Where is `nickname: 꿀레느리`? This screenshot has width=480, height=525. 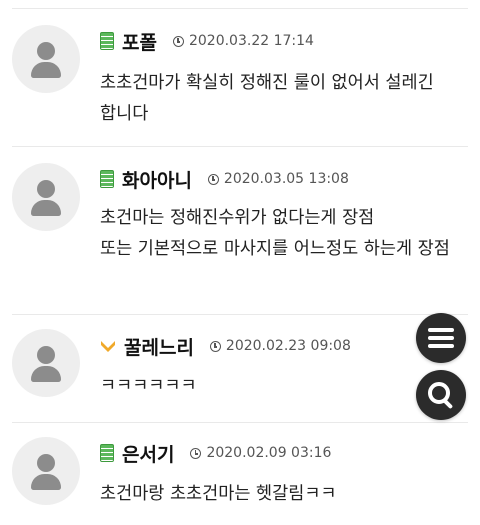 nickname: 꿀레느리 is located at coordinates (159, 346).